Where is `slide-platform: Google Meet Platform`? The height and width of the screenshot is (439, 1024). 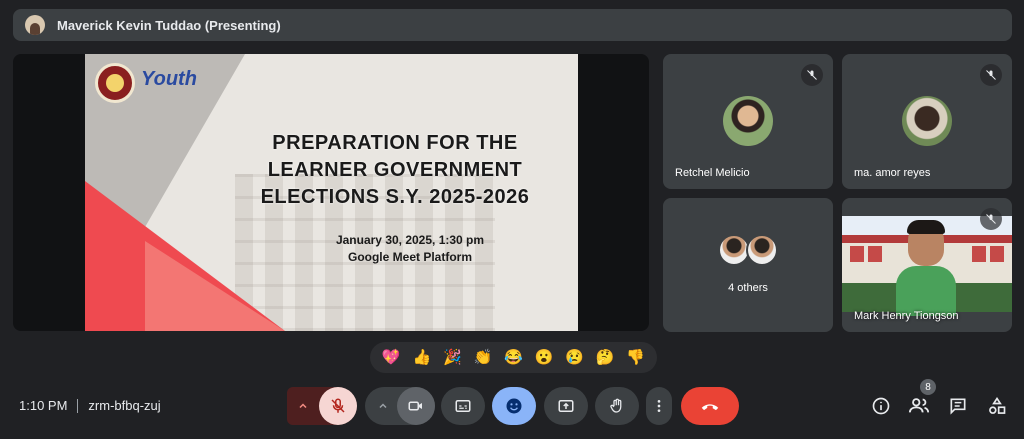 slide-platform: Google Meet Platform is located at coordinates (409, 257).